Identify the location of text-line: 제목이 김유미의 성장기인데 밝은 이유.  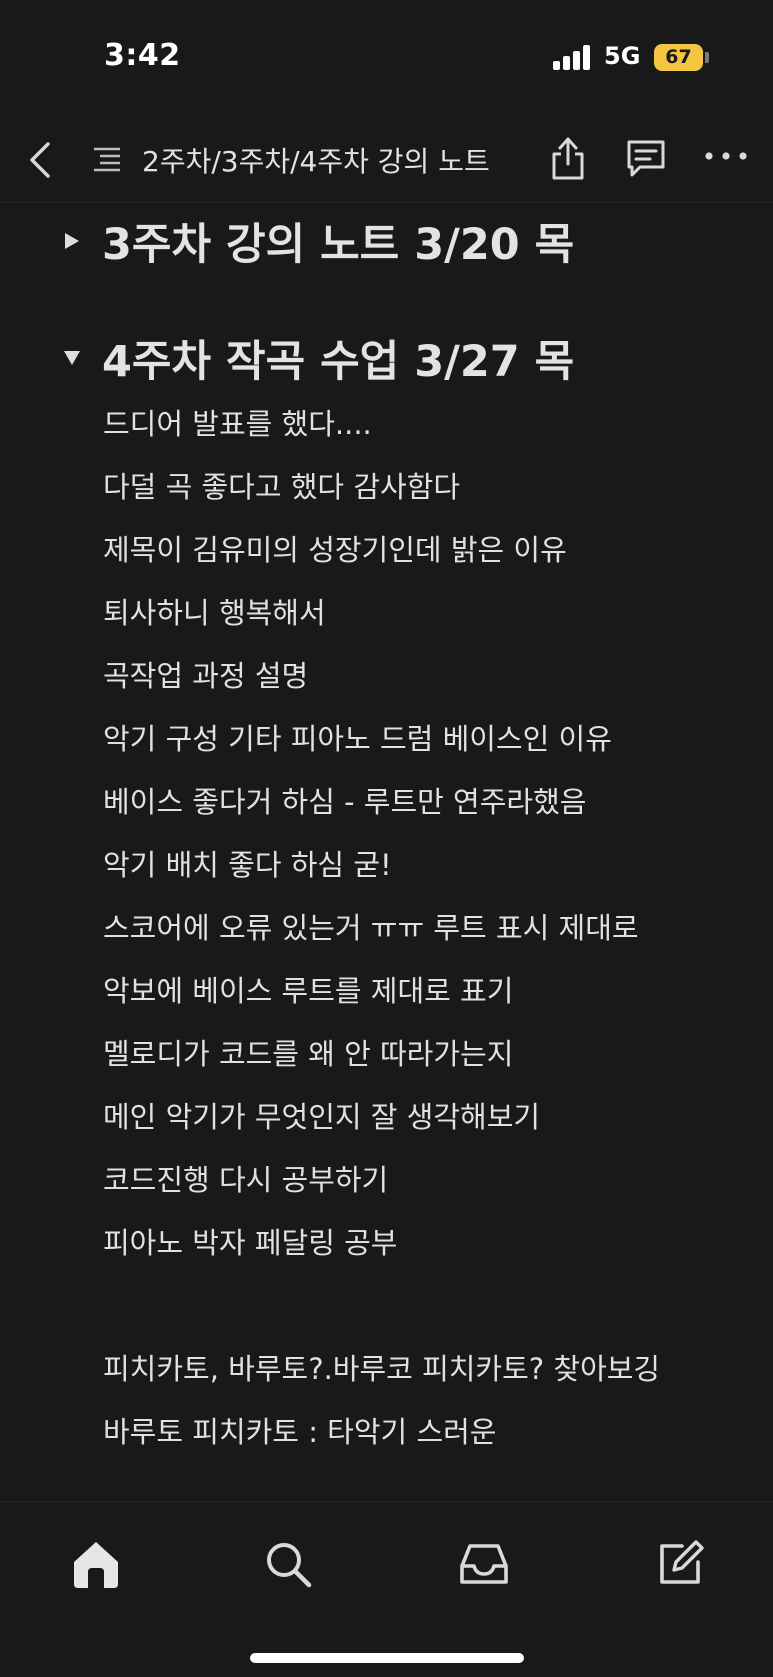
(381, 550).